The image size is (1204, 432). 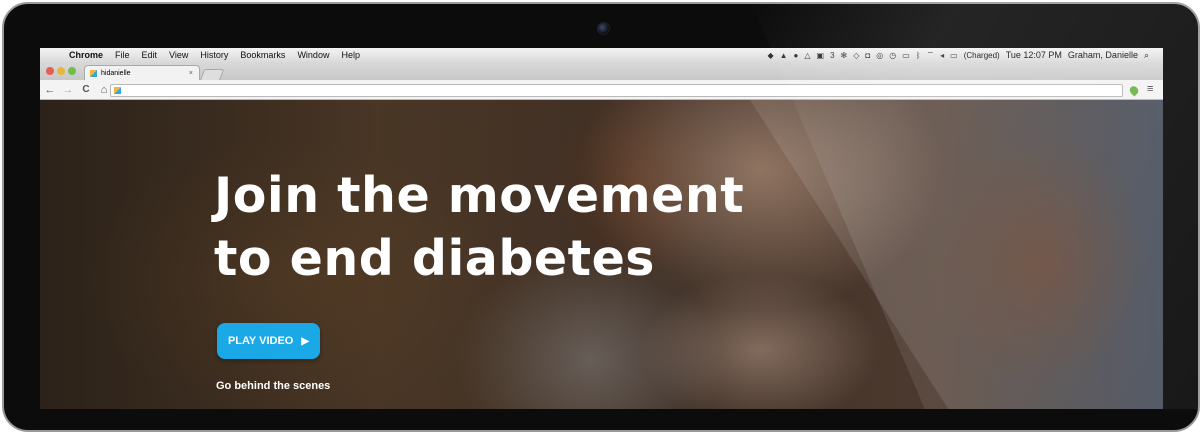 What do you see at coordinates (616, 90) in the screenshot?
I see `address-bar` at bounding box center [616, 90].